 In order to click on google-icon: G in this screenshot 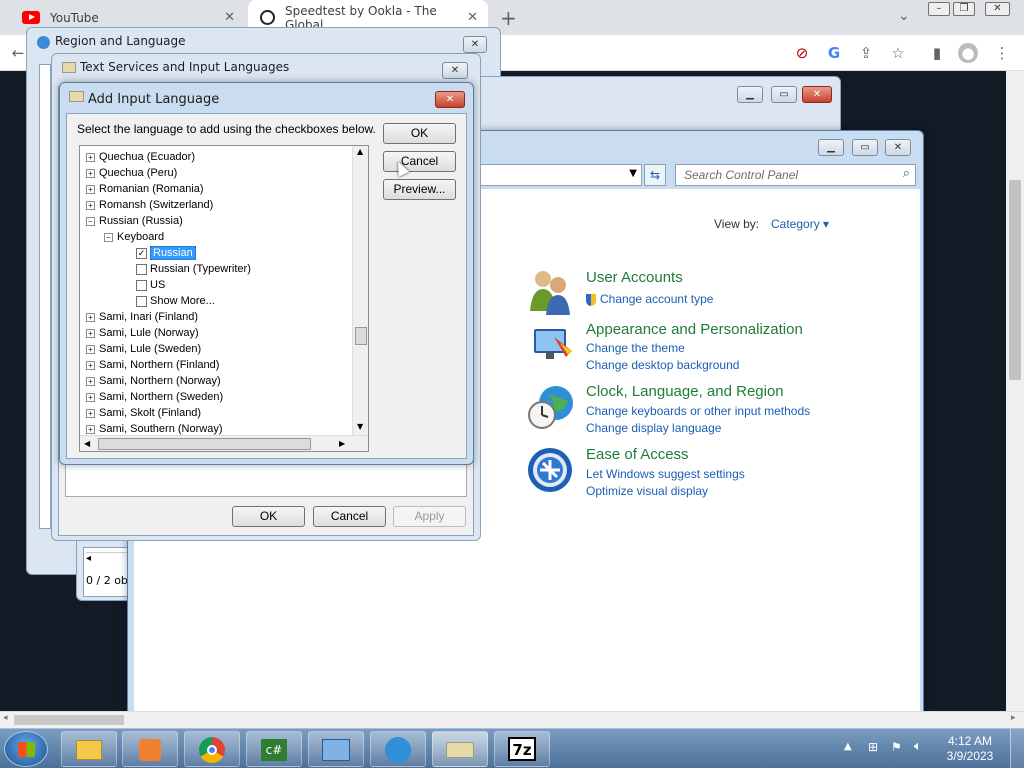, I will do `click(834, 53)`.